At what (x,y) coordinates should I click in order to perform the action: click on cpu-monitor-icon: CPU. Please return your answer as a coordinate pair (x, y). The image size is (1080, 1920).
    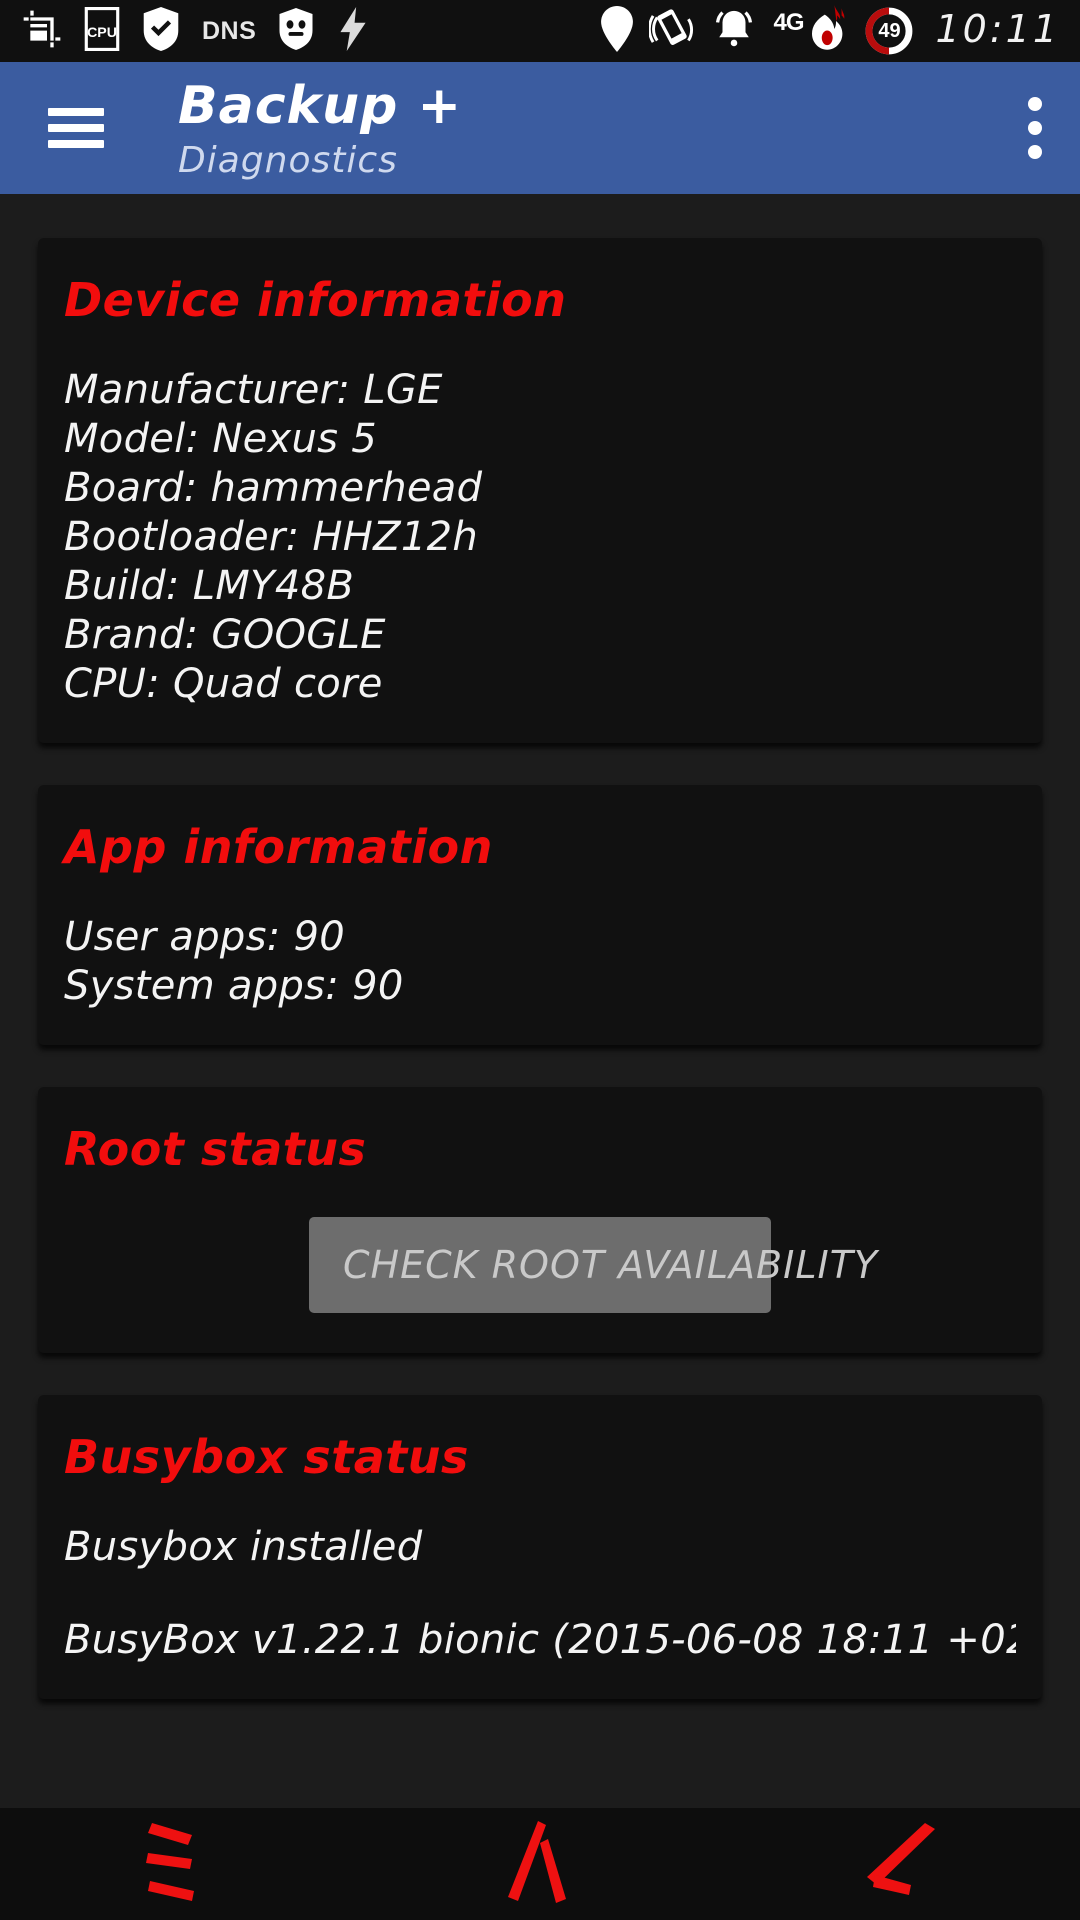
    Looking at the image, I should click on (102, 31).